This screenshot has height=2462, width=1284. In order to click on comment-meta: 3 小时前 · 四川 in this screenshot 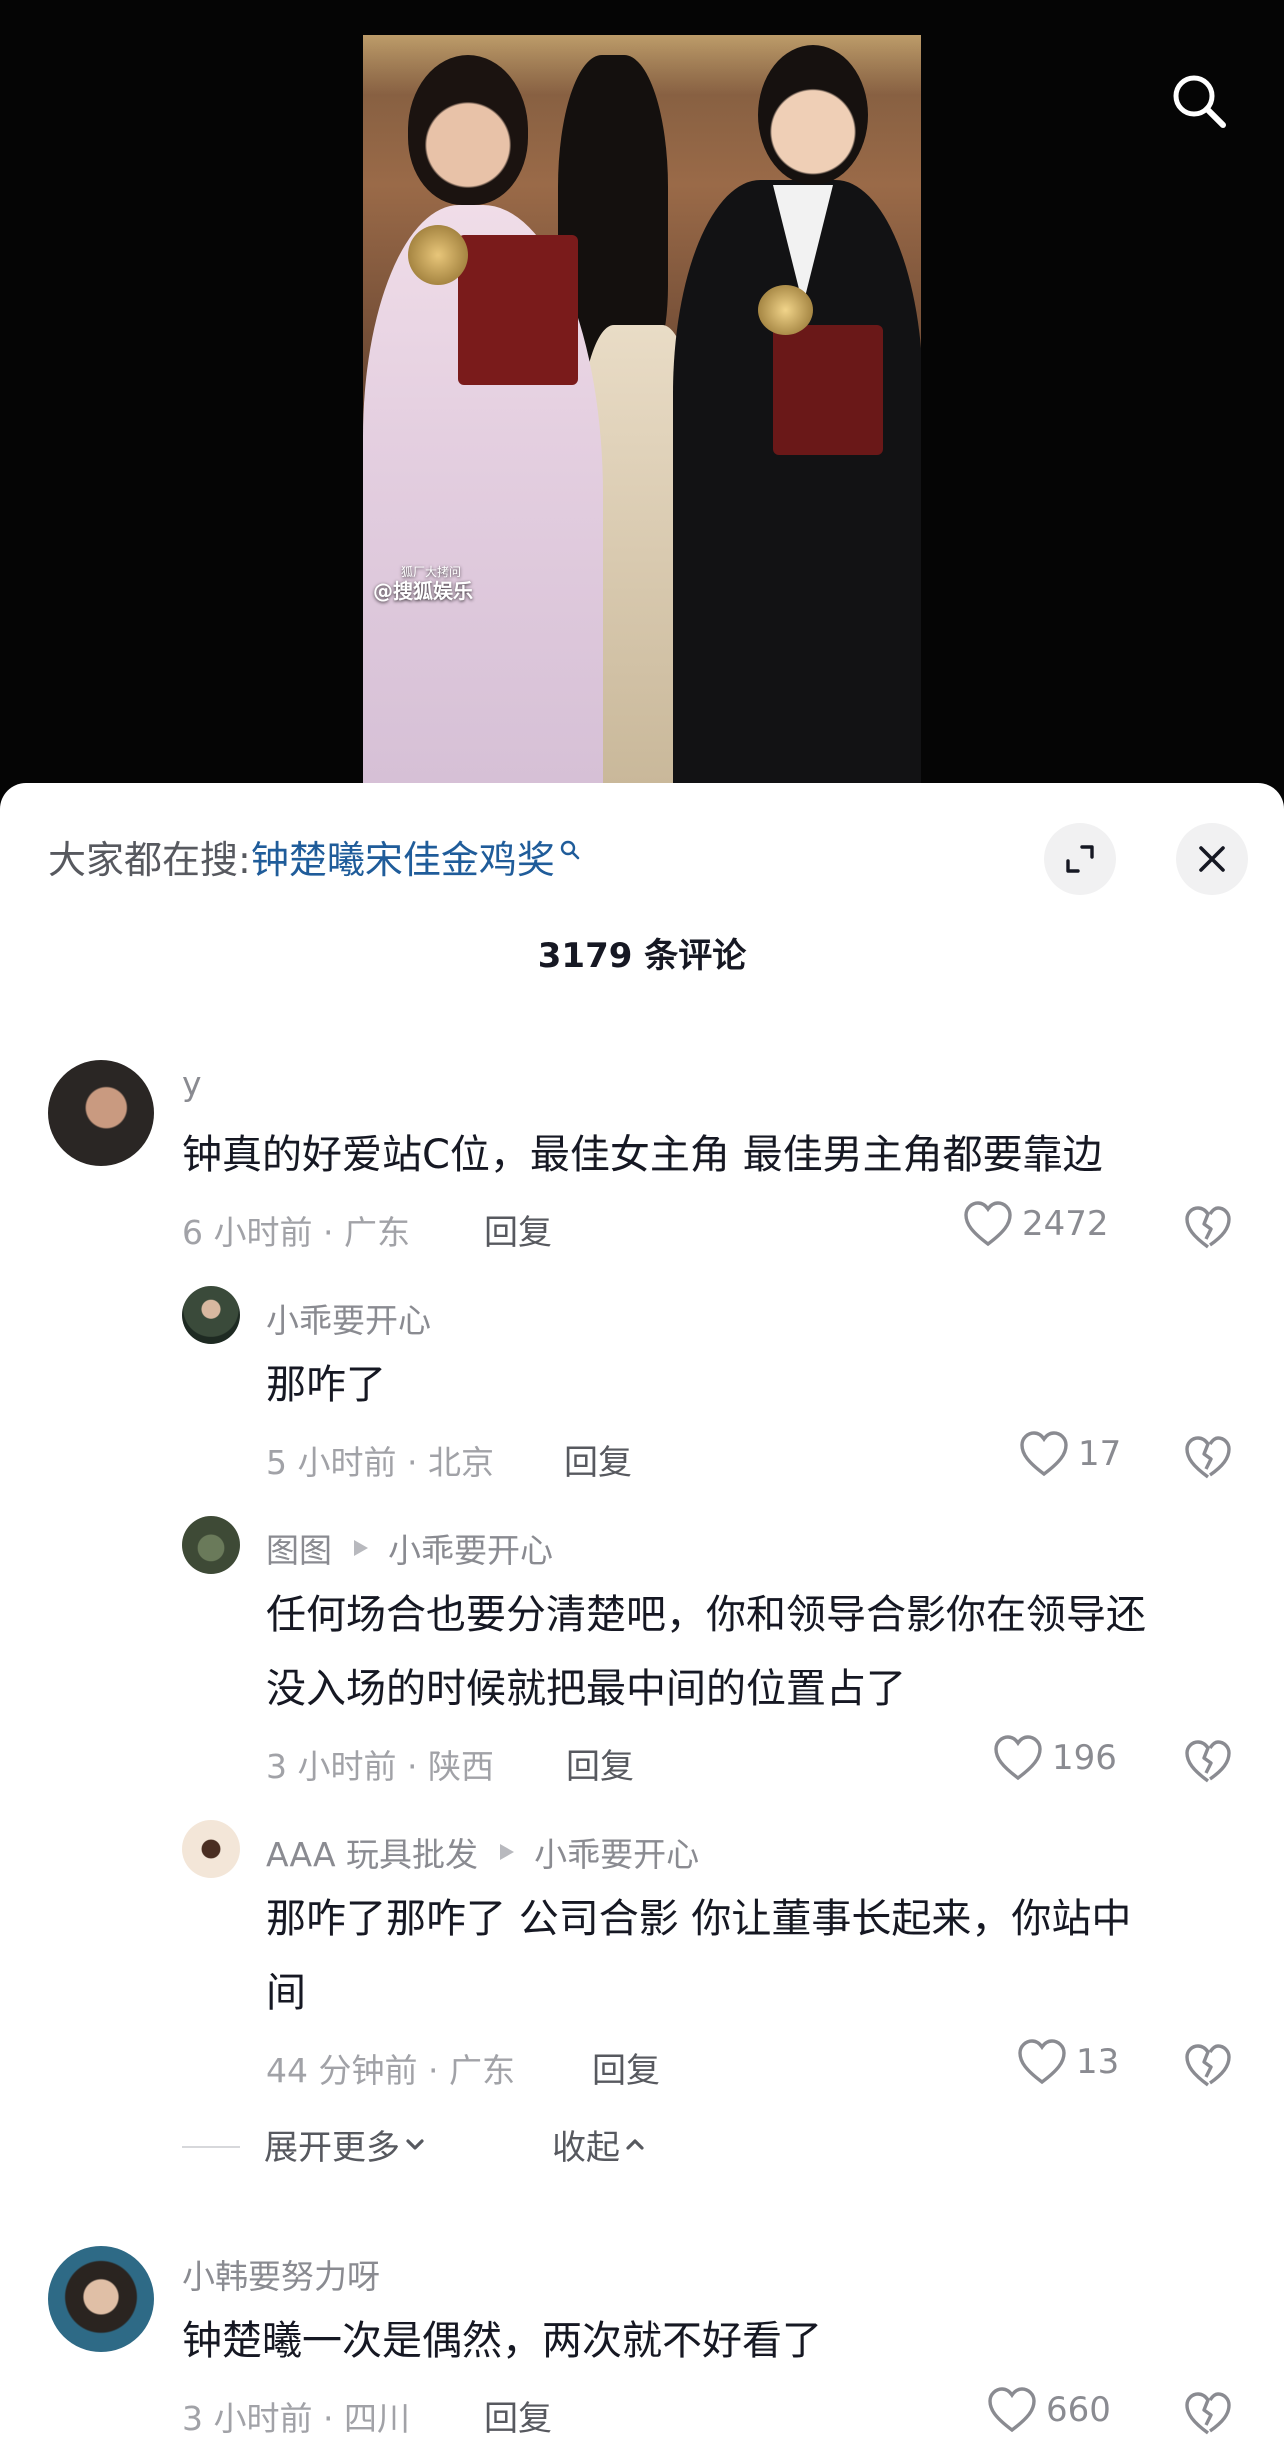, I will do `click(296, 2418)`.